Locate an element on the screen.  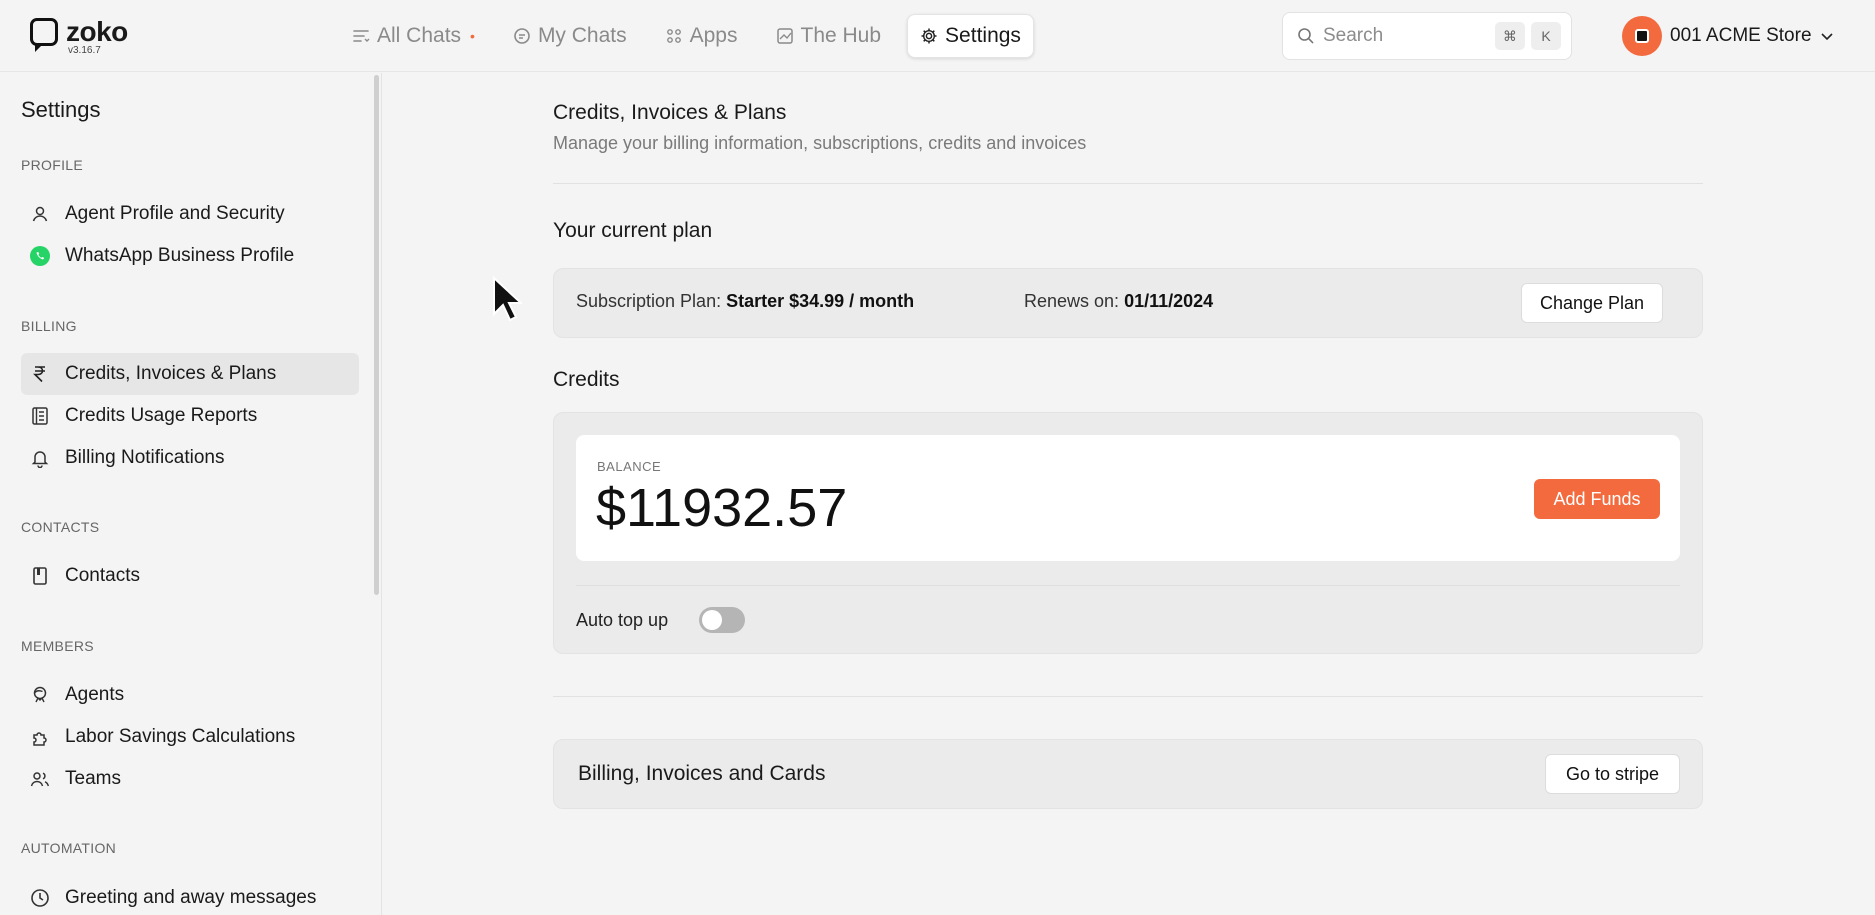
contacts-book-icon is located at coordinates (40, 576).